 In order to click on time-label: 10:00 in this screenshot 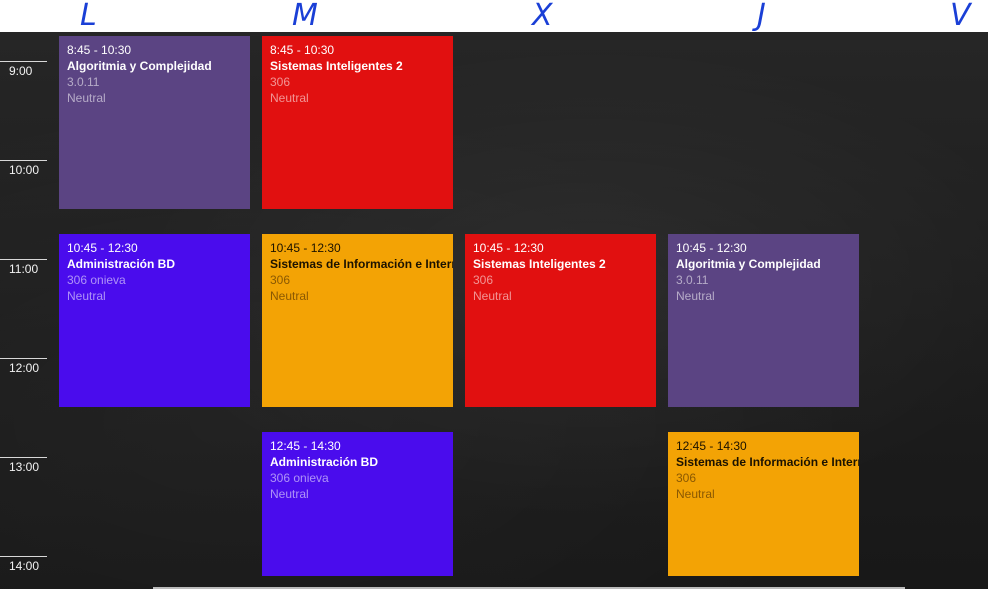, I will do `click(24, 170)`.